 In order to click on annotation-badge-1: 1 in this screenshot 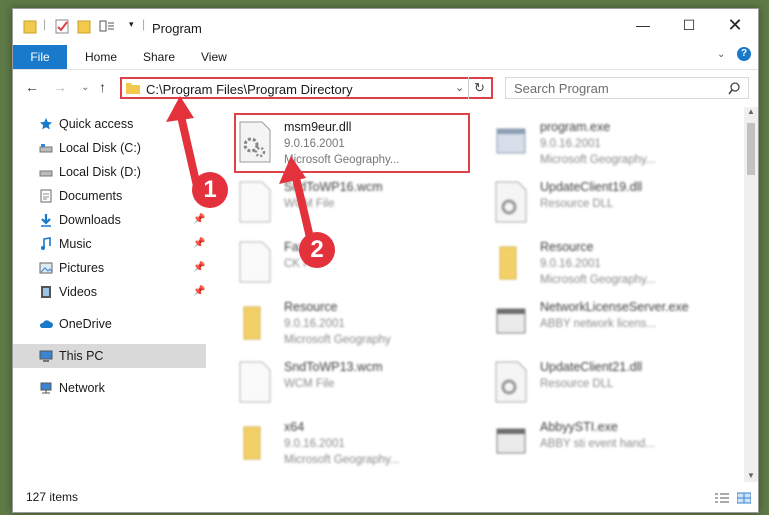, I will do `click(210, 190)`.